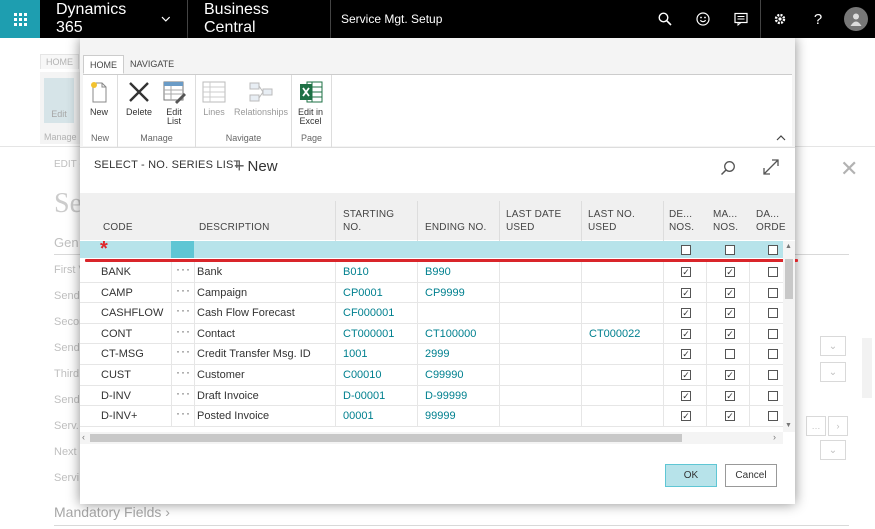  I want to click on cell-starting-no: 1001, so click(355, 354).